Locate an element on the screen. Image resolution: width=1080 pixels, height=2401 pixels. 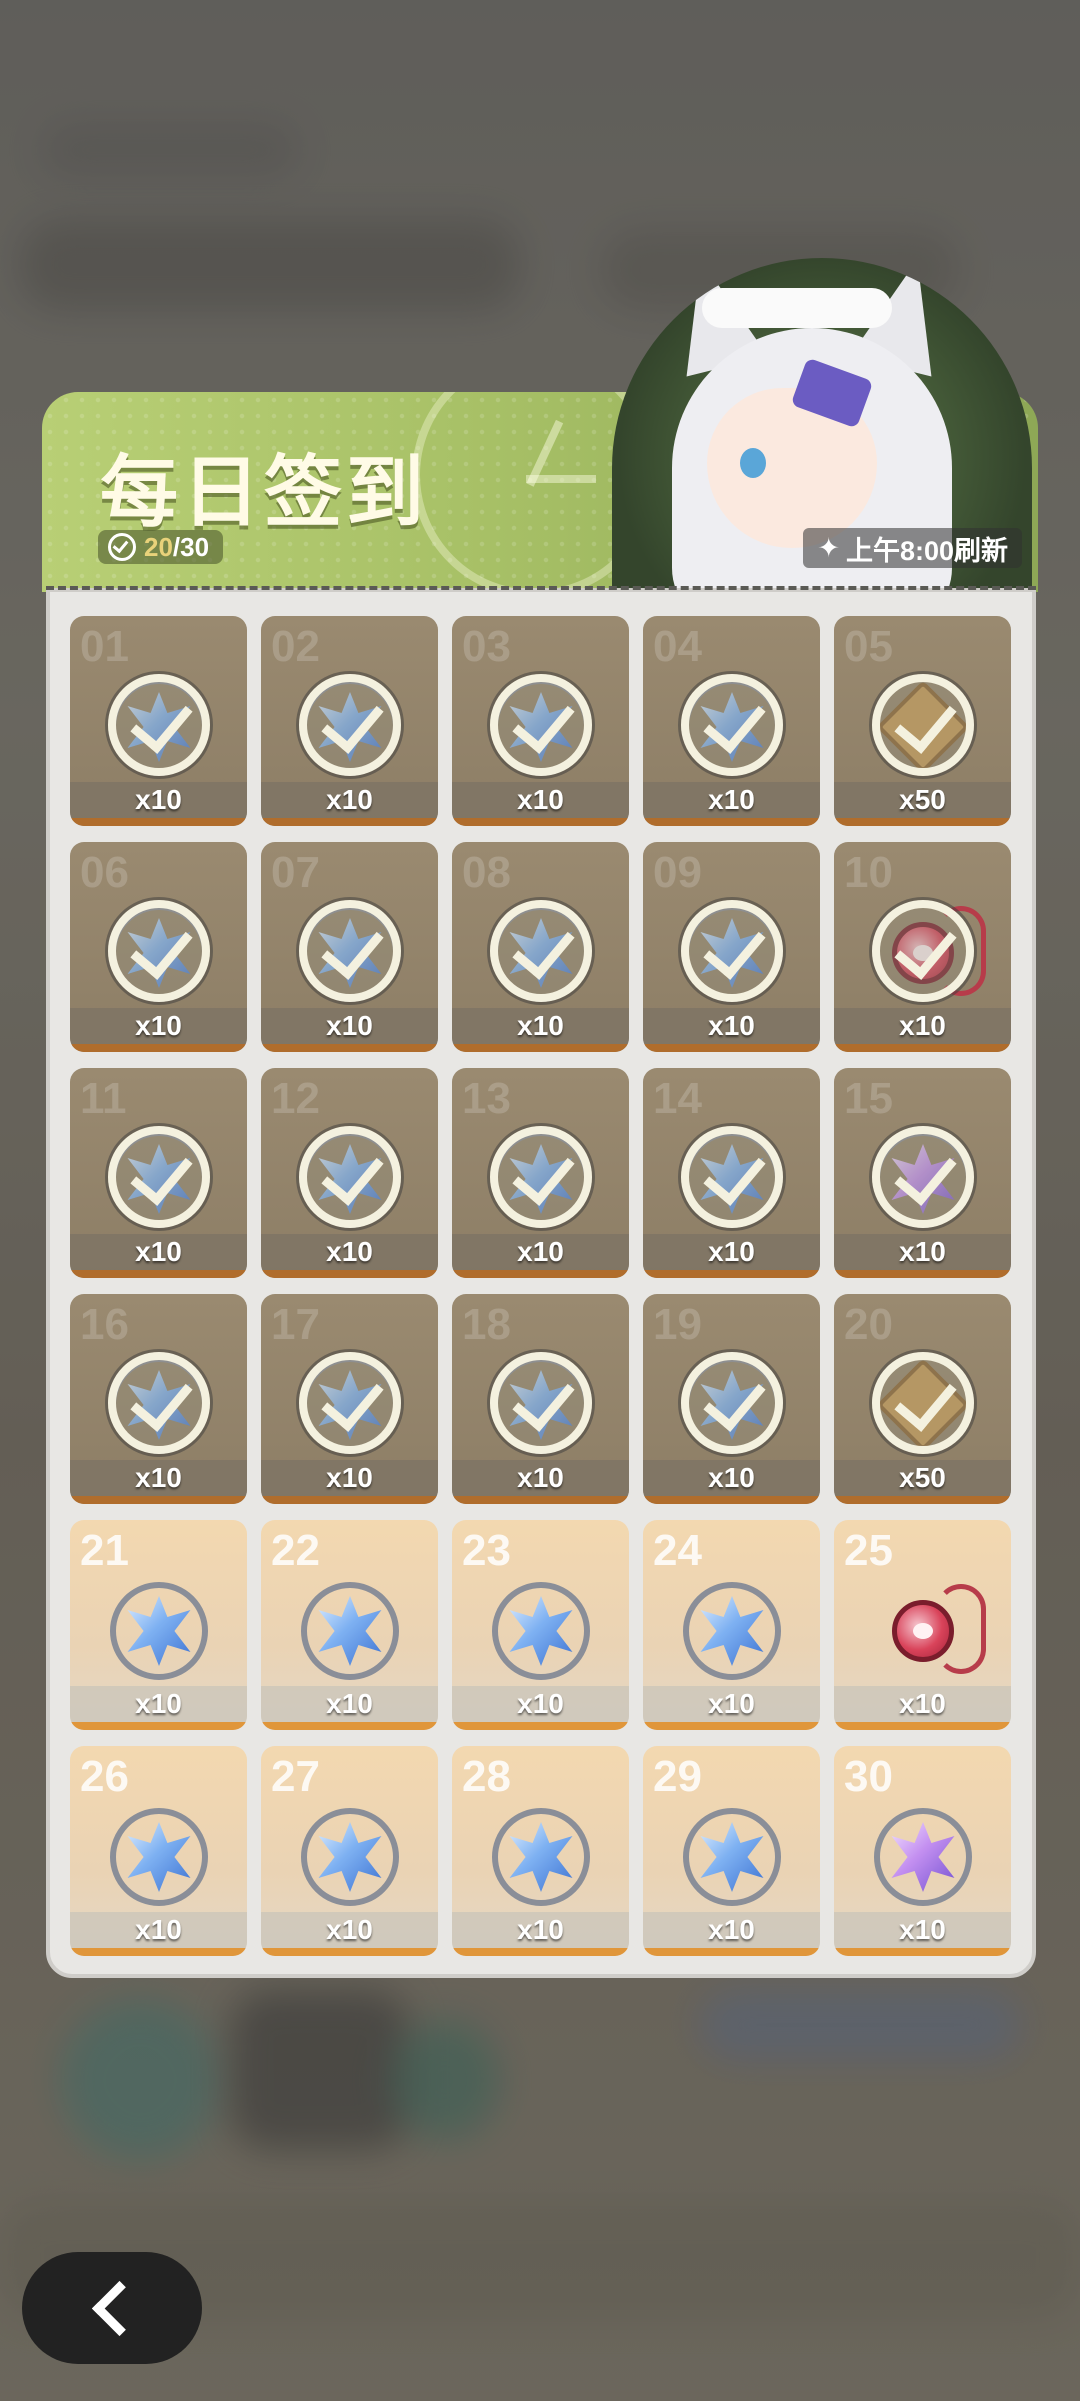
day-number: 04 is located at coordinates (677, 646).